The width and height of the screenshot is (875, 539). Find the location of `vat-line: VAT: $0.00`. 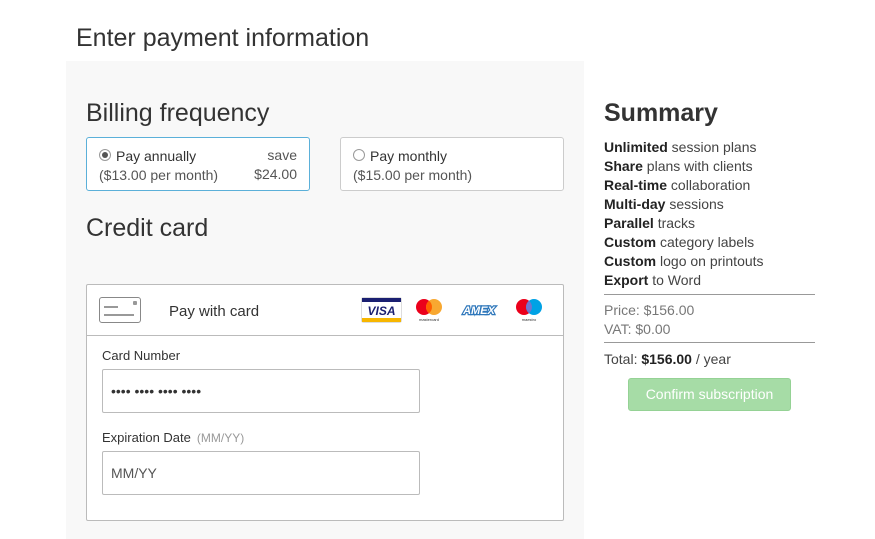

vat-line: VAT: $0.00 is located at coordinates (637, 329).